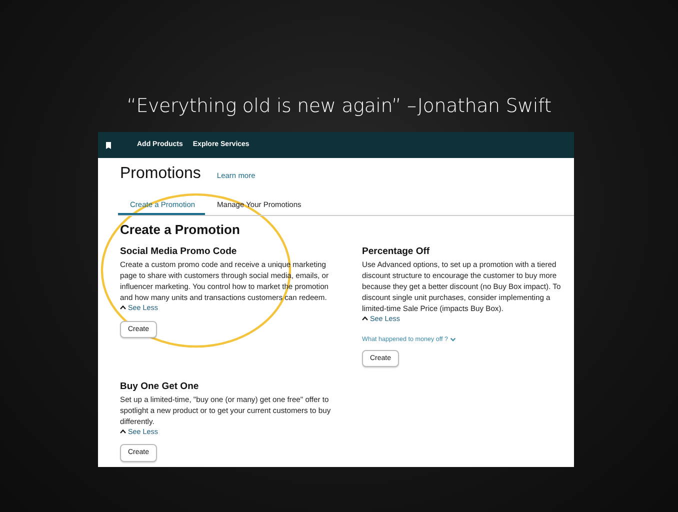  What do you see at coordinates (108, 145) in the screenshot?
I see `bookmark-icon` at bounding box center [108, 145].